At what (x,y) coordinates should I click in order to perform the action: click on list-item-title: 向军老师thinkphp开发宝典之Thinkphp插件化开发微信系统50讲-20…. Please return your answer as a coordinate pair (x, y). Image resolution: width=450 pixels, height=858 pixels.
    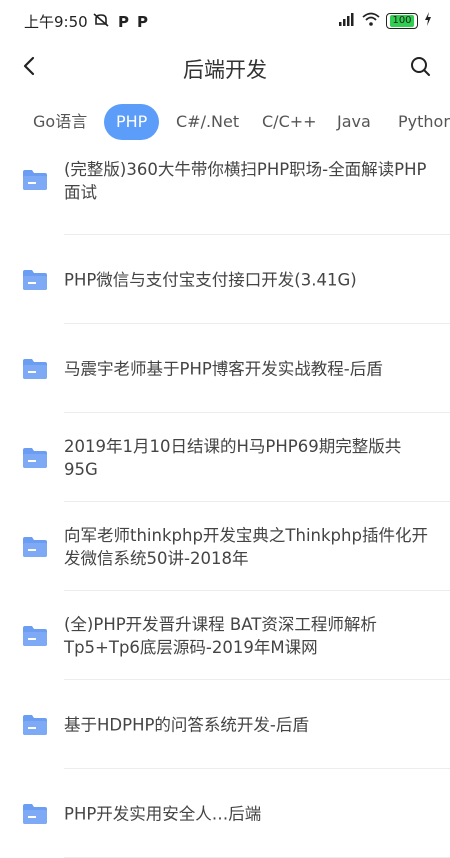
    Looking at the image, I should click on (246, 546).